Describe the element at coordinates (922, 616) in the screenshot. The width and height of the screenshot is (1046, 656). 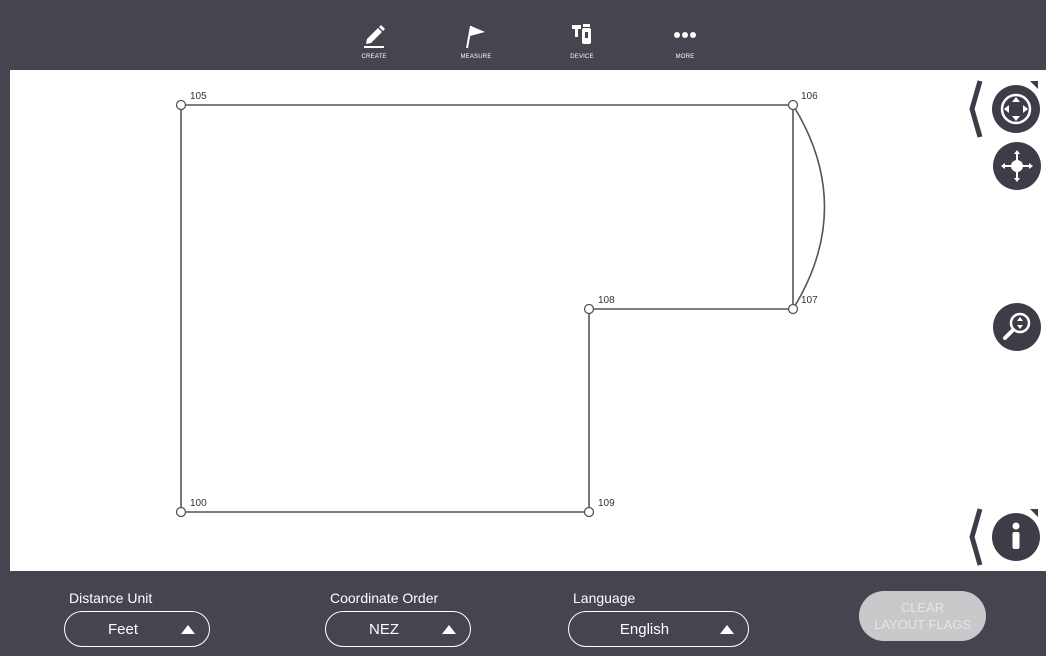
I see `clear-layout-flags-button: CLEAR LAYOUT FLAGS` at that location.